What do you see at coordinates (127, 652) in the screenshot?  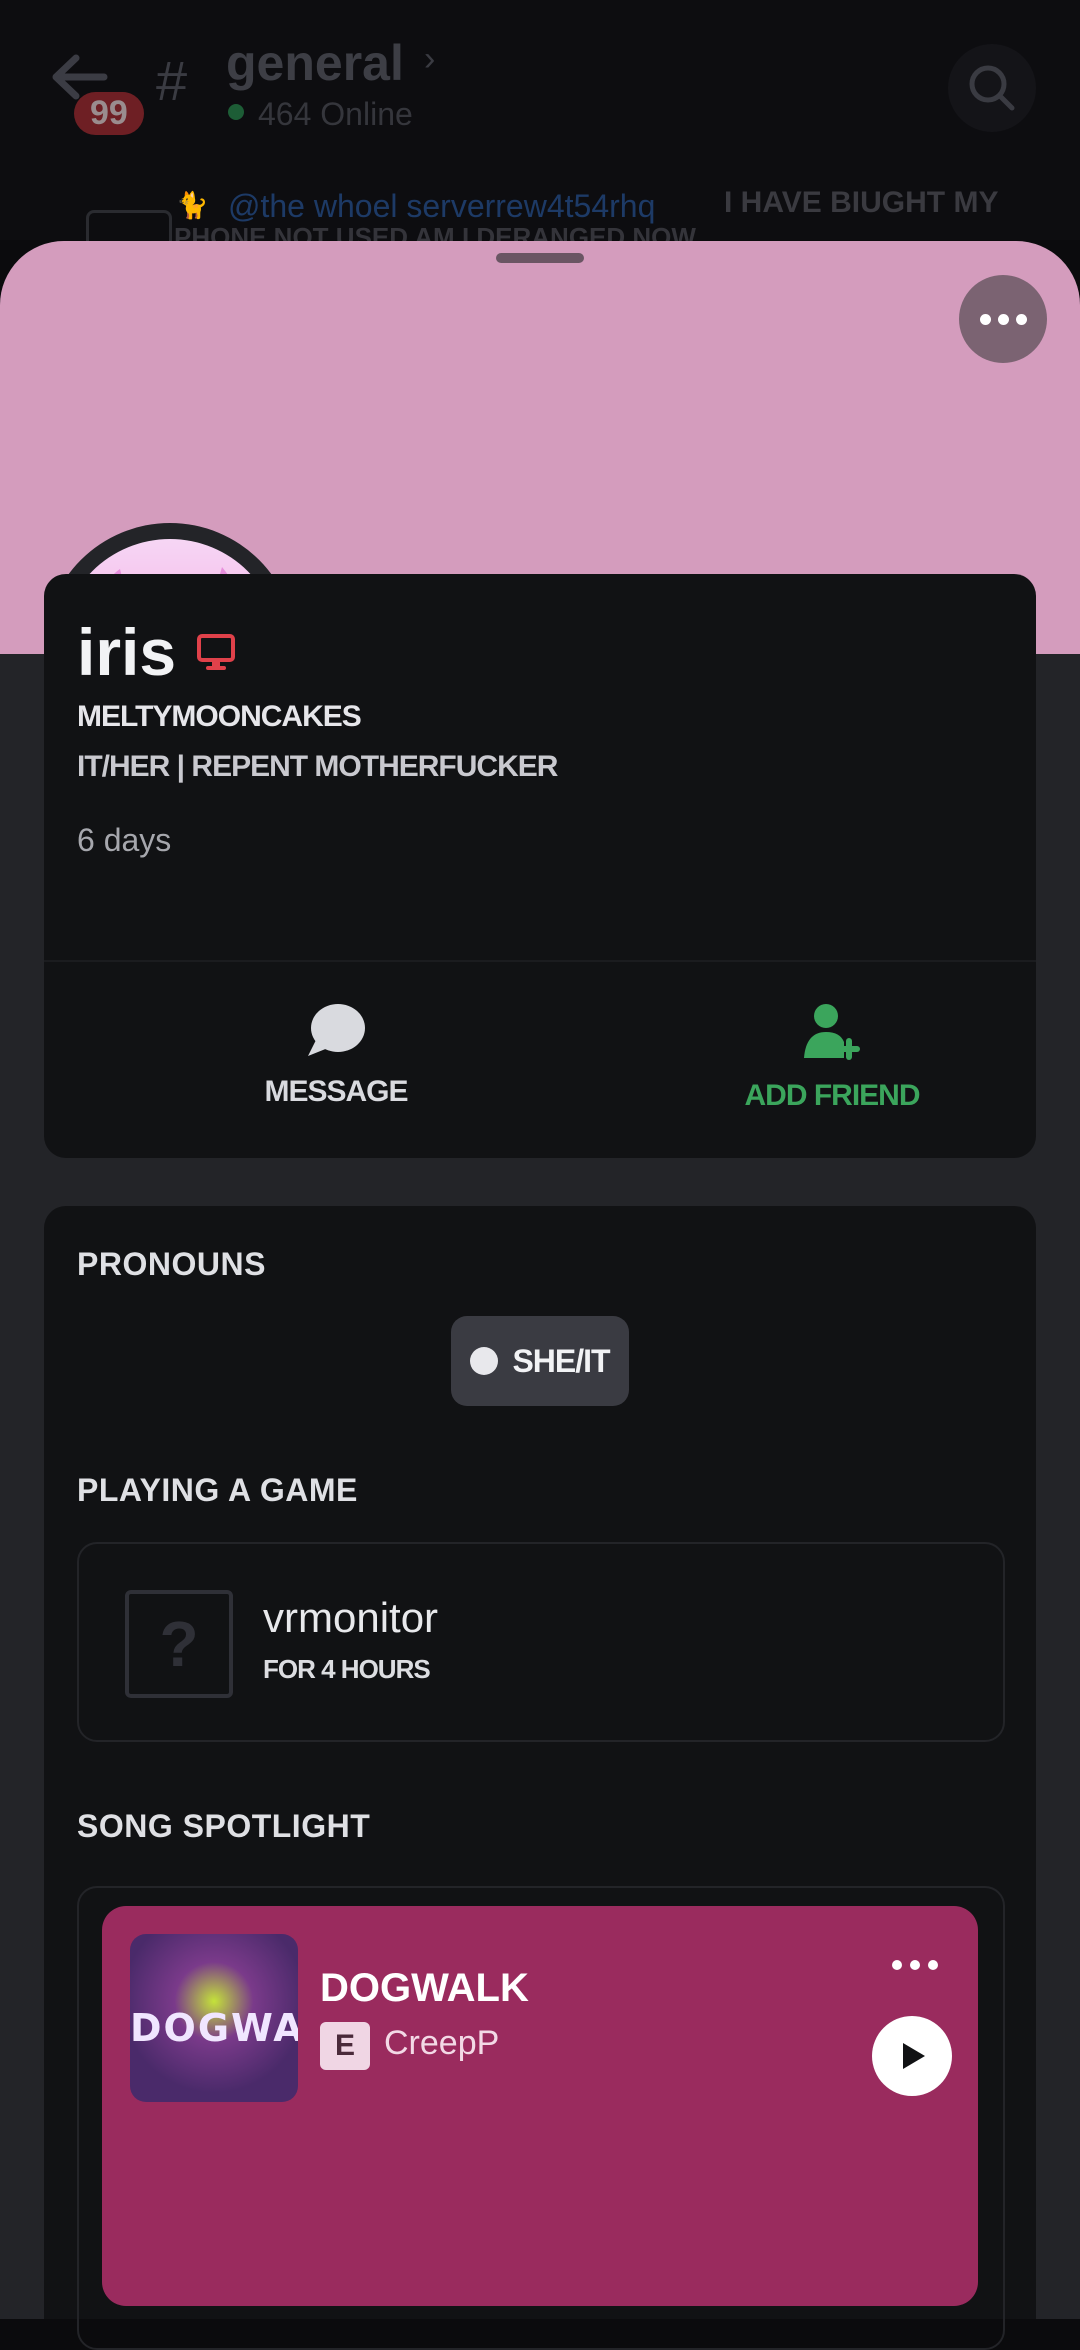 I see `display-name: iris` at bounding box center [127, 652].